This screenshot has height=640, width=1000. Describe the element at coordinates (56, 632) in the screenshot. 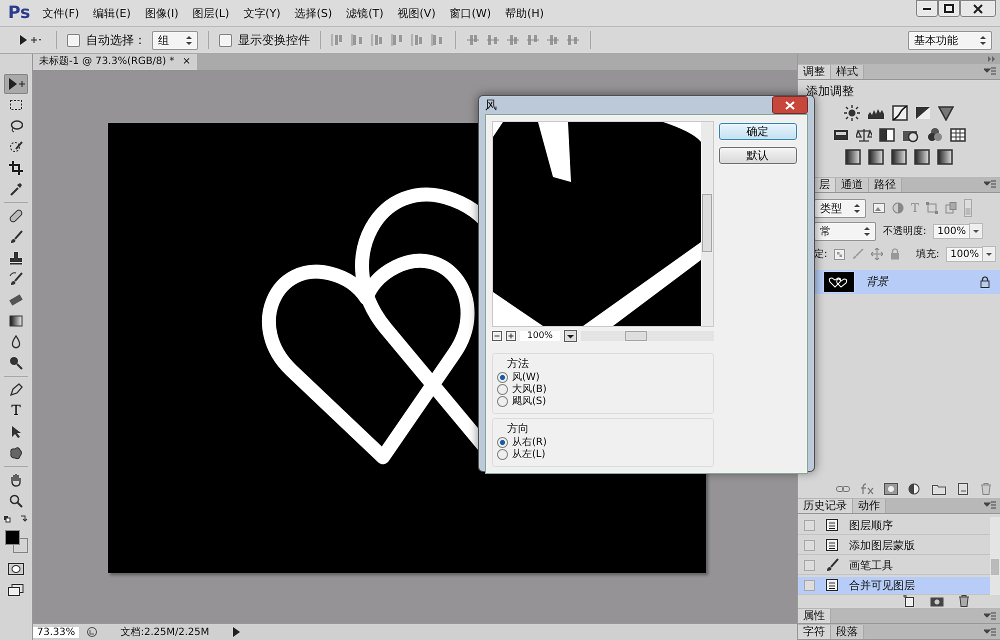

I see `zoom-field: 73.33%` at that location.